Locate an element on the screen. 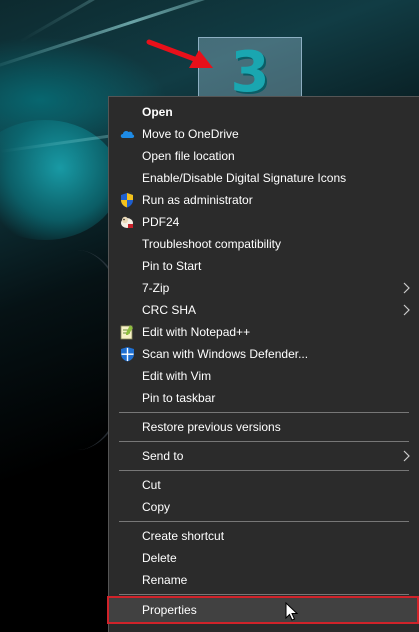  menu-item-edit-with-vim: Edit with Vim is located at coordinates (264, 376).